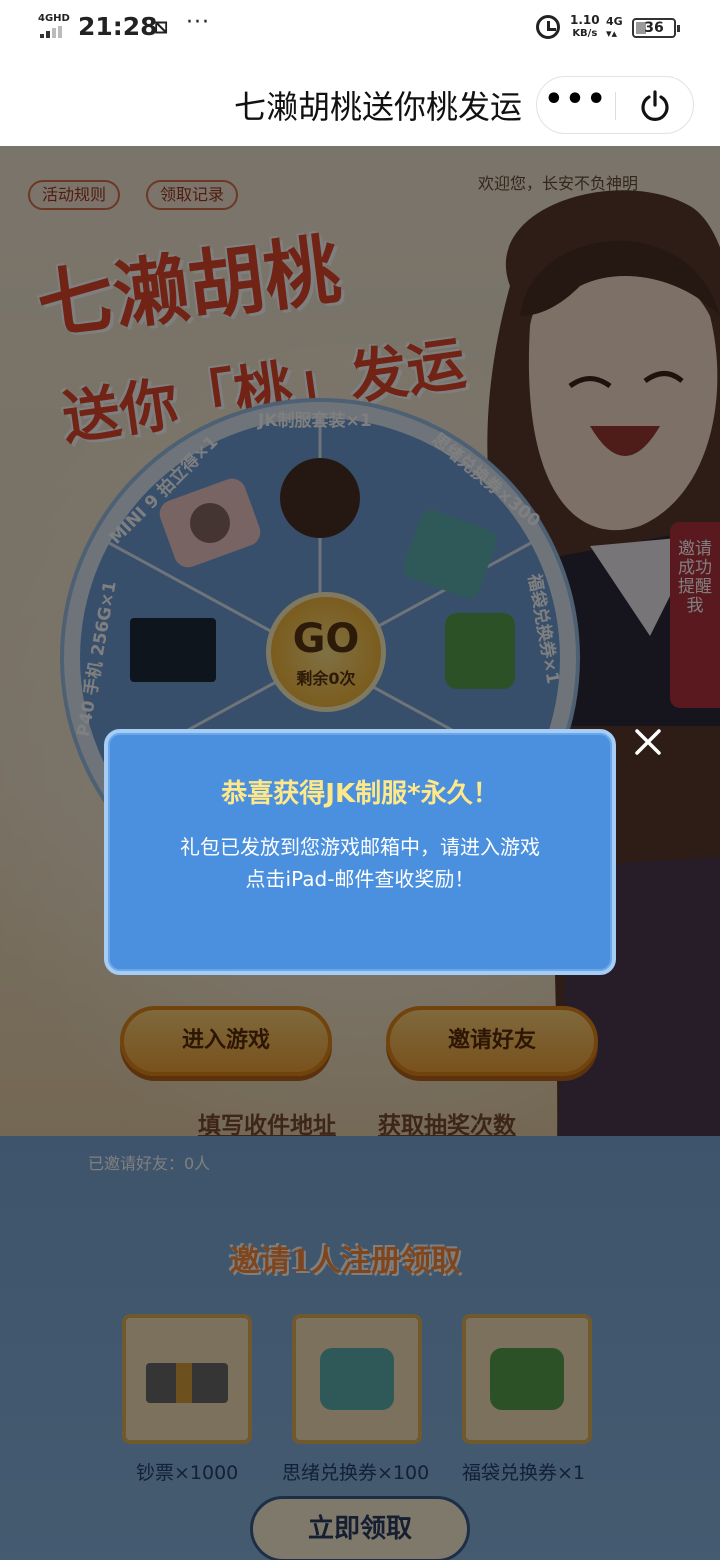 This screenshot has height=1560, width=720. Describe the element at coordinates (118, 26) in the screenshot. I see `clock: 21:28` at that location.